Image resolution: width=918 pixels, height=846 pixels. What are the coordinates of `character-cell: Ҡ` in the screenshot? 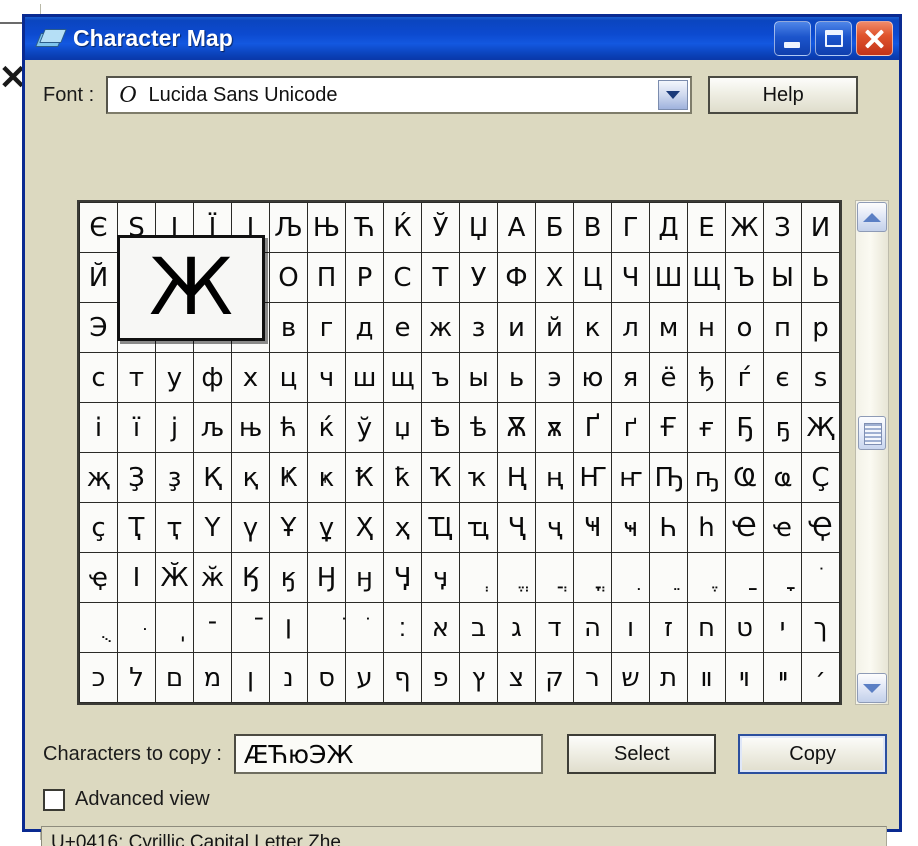 It's located at (440, 477).